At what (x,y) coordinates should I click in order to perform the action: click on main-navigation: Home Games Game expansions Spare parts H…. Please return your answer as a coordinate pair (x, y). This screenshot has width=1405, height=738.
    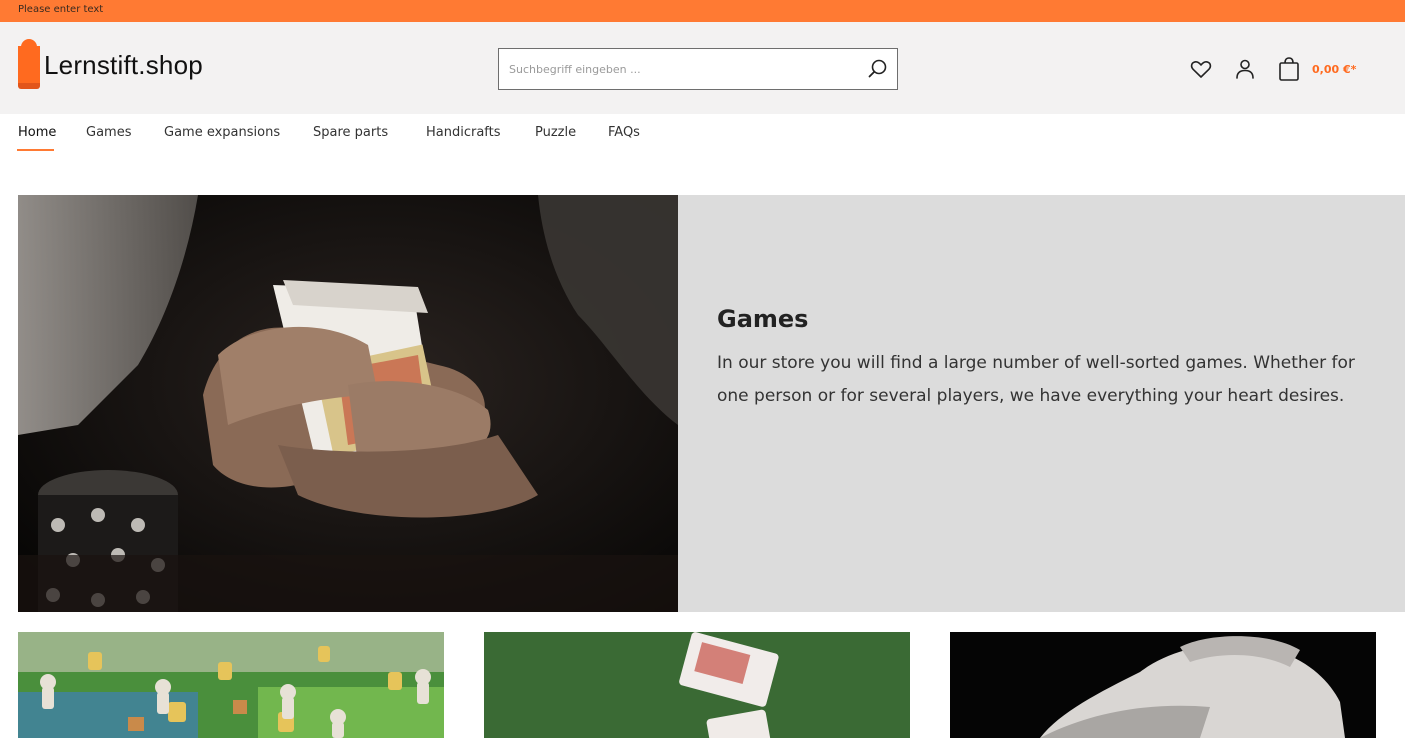
    Looking at the image, I should click on (702, 136).